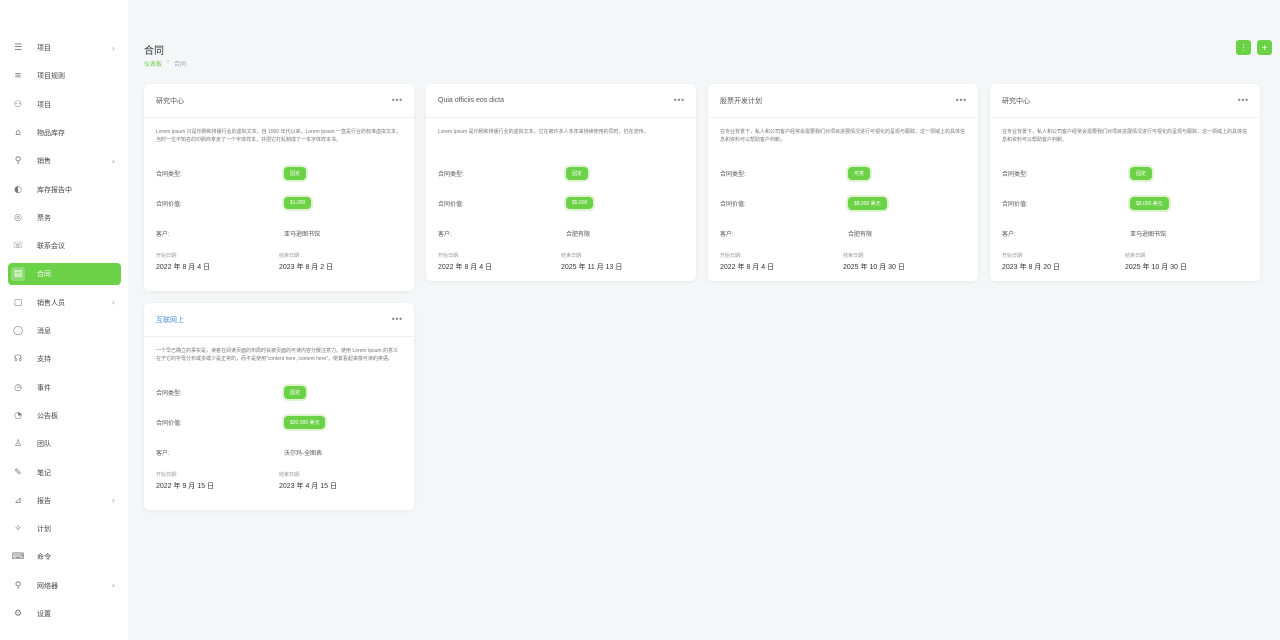 This screenshot has height=640, width=1280. What do you see at coordinates (64, 359) in the screenshot?
I see `sidebar-item: ☊ 支持` at bounding box center [64, 359].